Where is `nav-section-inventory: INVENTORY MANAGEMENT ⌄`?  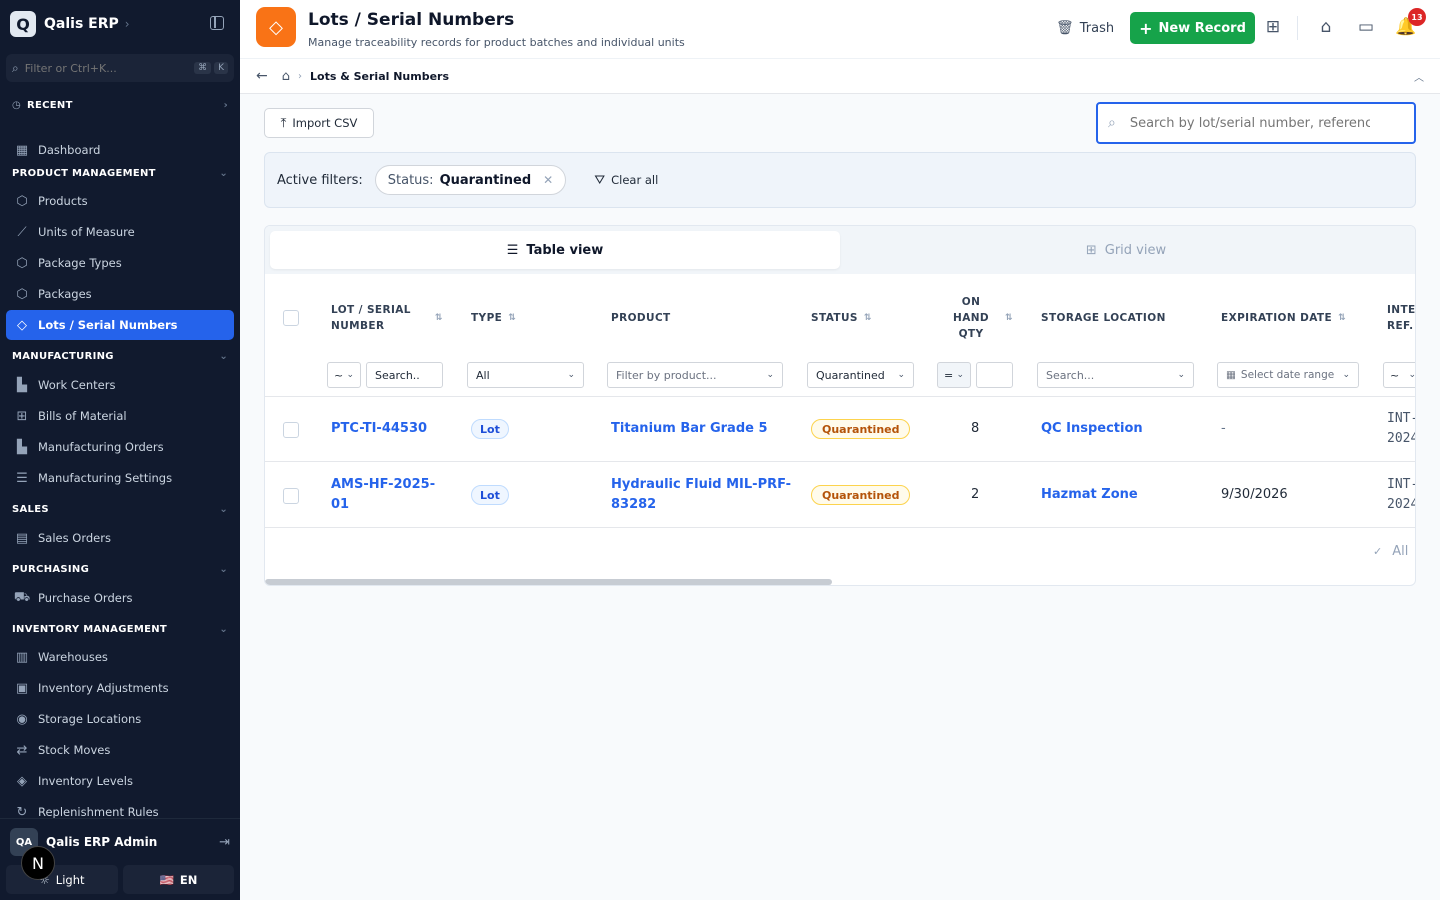 nav-section-inventory: INVENTORY MANAGEMENT ⌄ is located at coordinates (120, 629).